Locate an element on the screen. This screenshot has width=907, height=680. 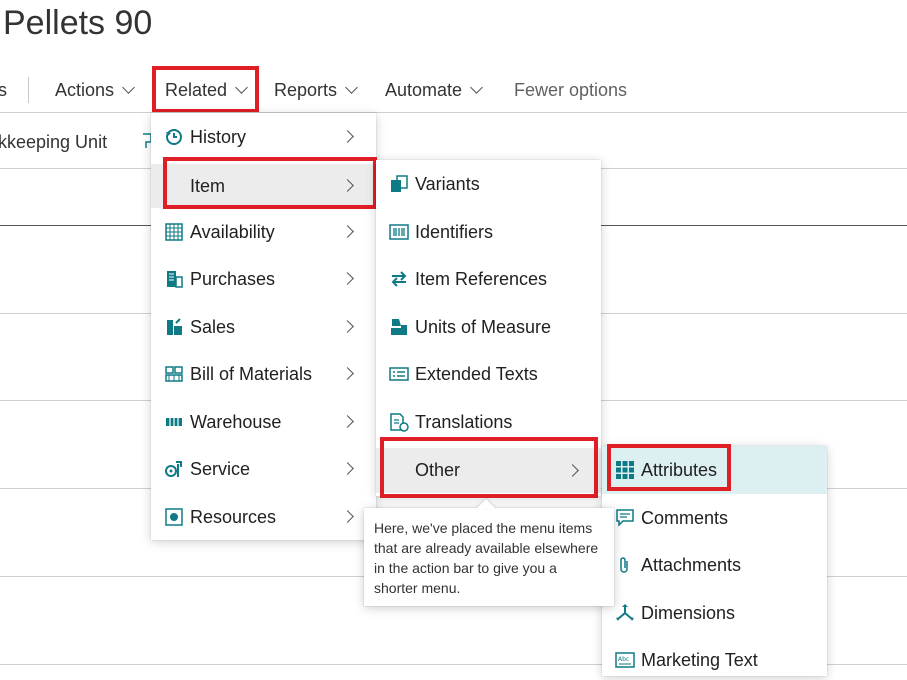
marketing-text-icon: Abc is located at coordinates (625, 660).